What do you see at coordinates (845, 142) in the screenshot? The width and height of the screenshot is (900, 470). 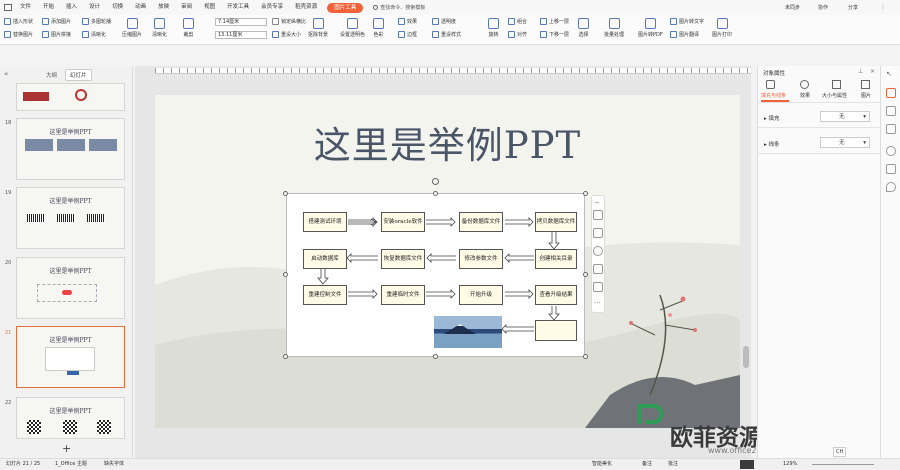 I see `line-select: 无 ▾` at bounding box center [845, 142].